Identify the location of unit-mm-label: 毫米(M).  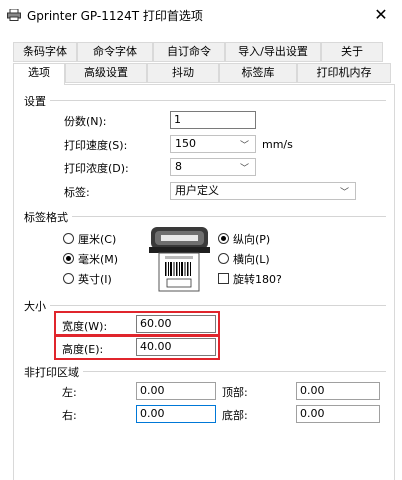
(98, 259).